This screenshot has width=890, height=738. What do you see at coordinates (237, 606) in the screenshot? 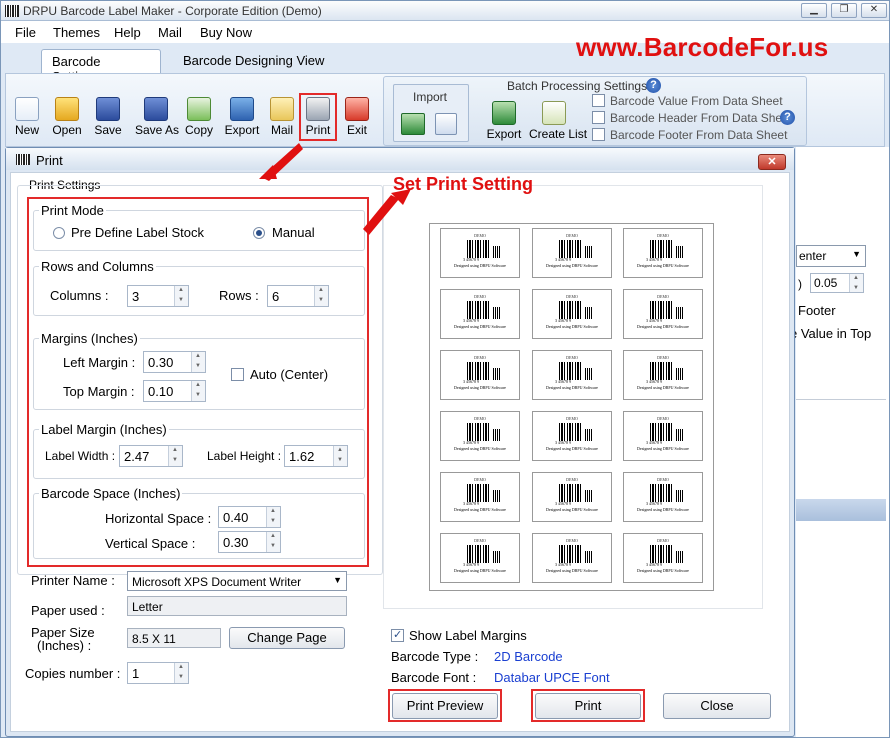
I see `paper-used-field: Letter` at bounding box center [237, 606].